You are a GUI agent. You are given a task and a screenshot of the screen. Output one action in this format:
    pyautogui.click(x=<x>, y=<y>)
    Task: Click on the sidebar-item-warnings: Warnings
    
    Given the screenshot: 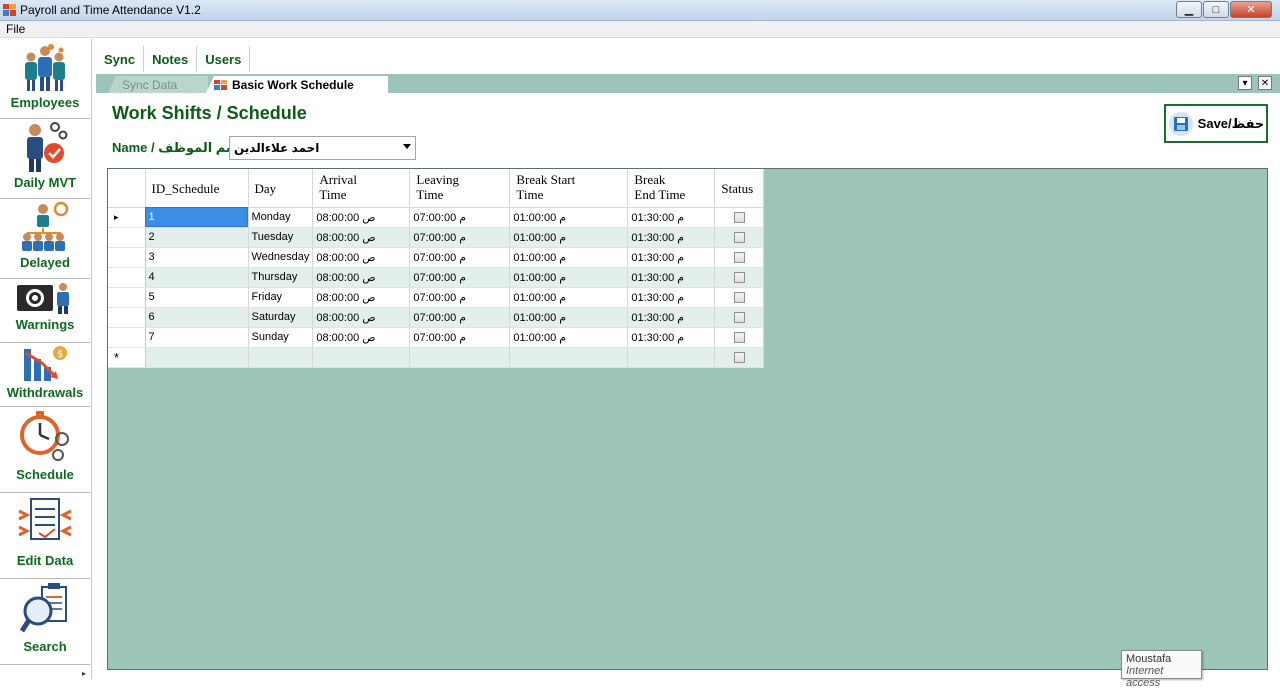 What is the action you would take?
    pyautogui.click(x=45, y=312)
    